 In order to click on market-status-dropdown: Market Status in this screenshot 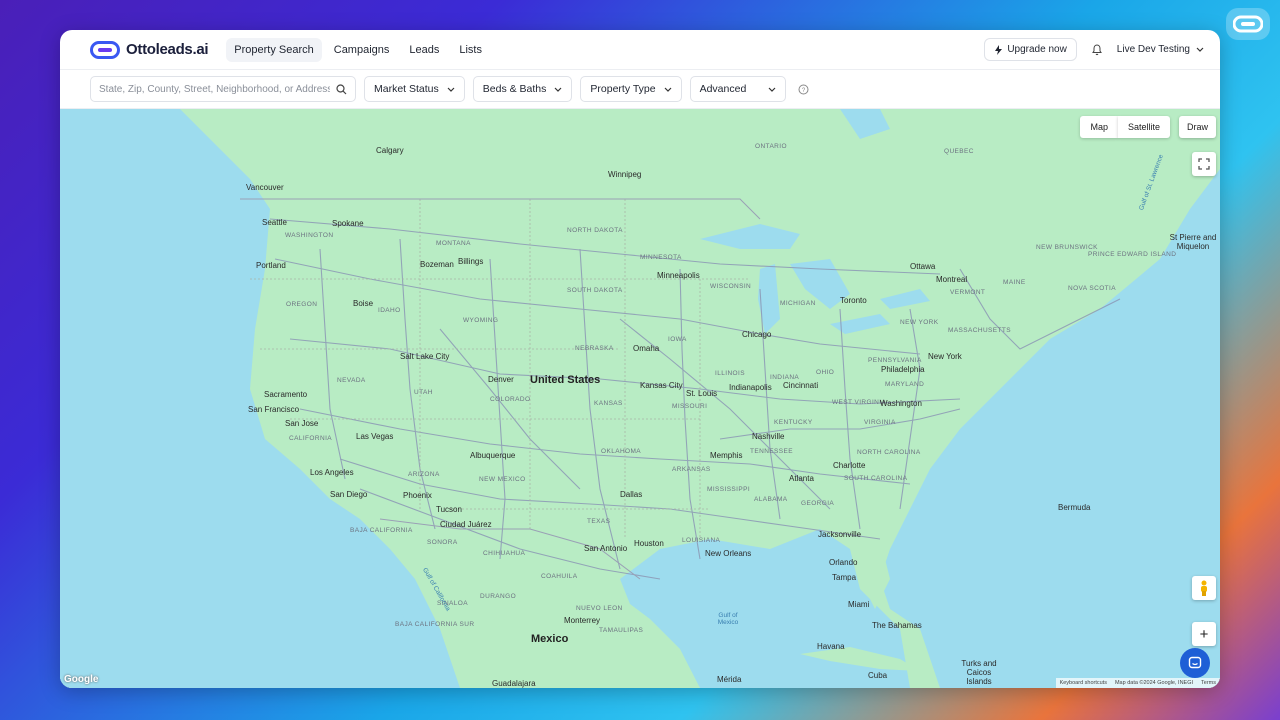, I will do `click(414, 89)`.